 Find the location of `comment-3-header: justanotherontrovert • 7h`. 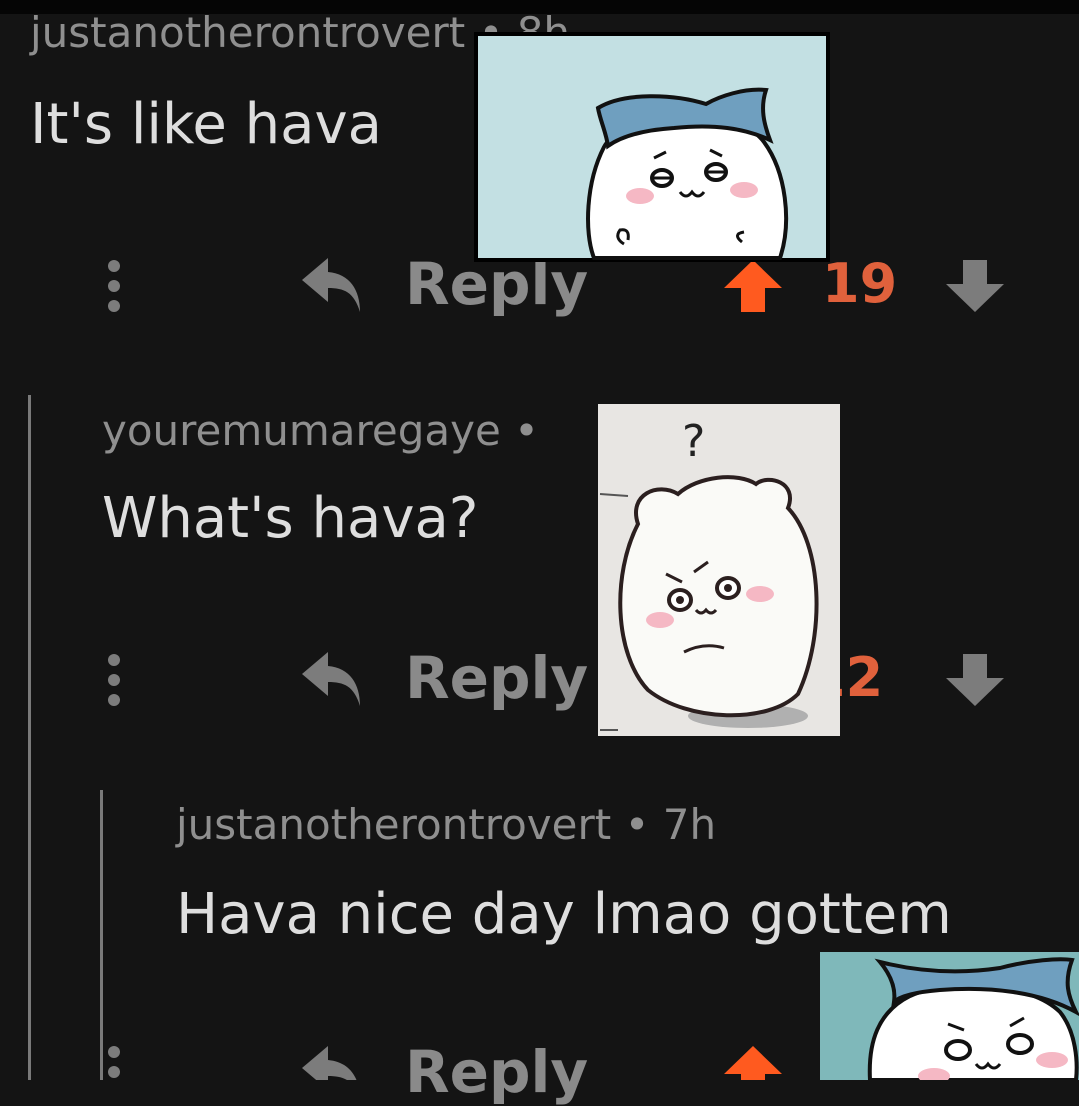

comment-3-header: justanotherontrovert • 7h is located at coordinates (446, 824).